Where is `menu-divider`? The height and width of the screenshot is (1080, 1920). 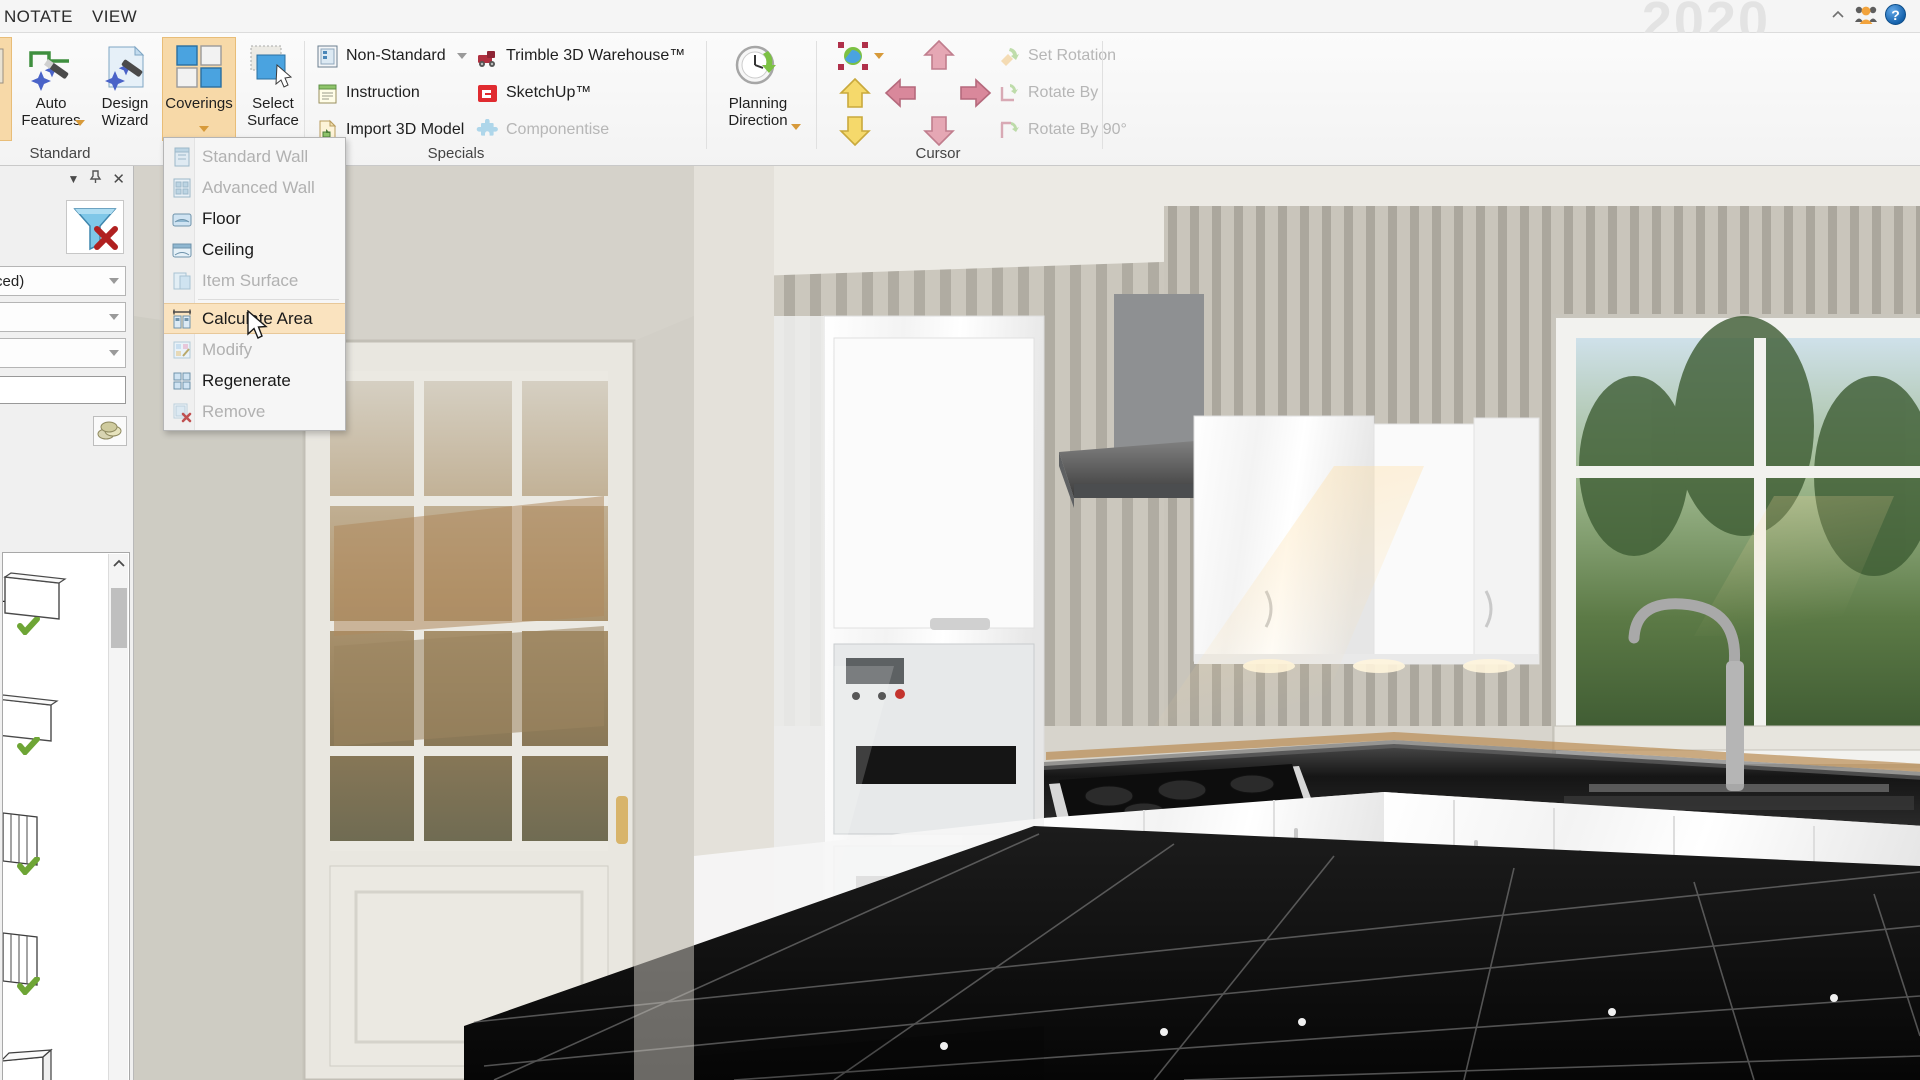 menu-divider is located at coordinates (268, 299).